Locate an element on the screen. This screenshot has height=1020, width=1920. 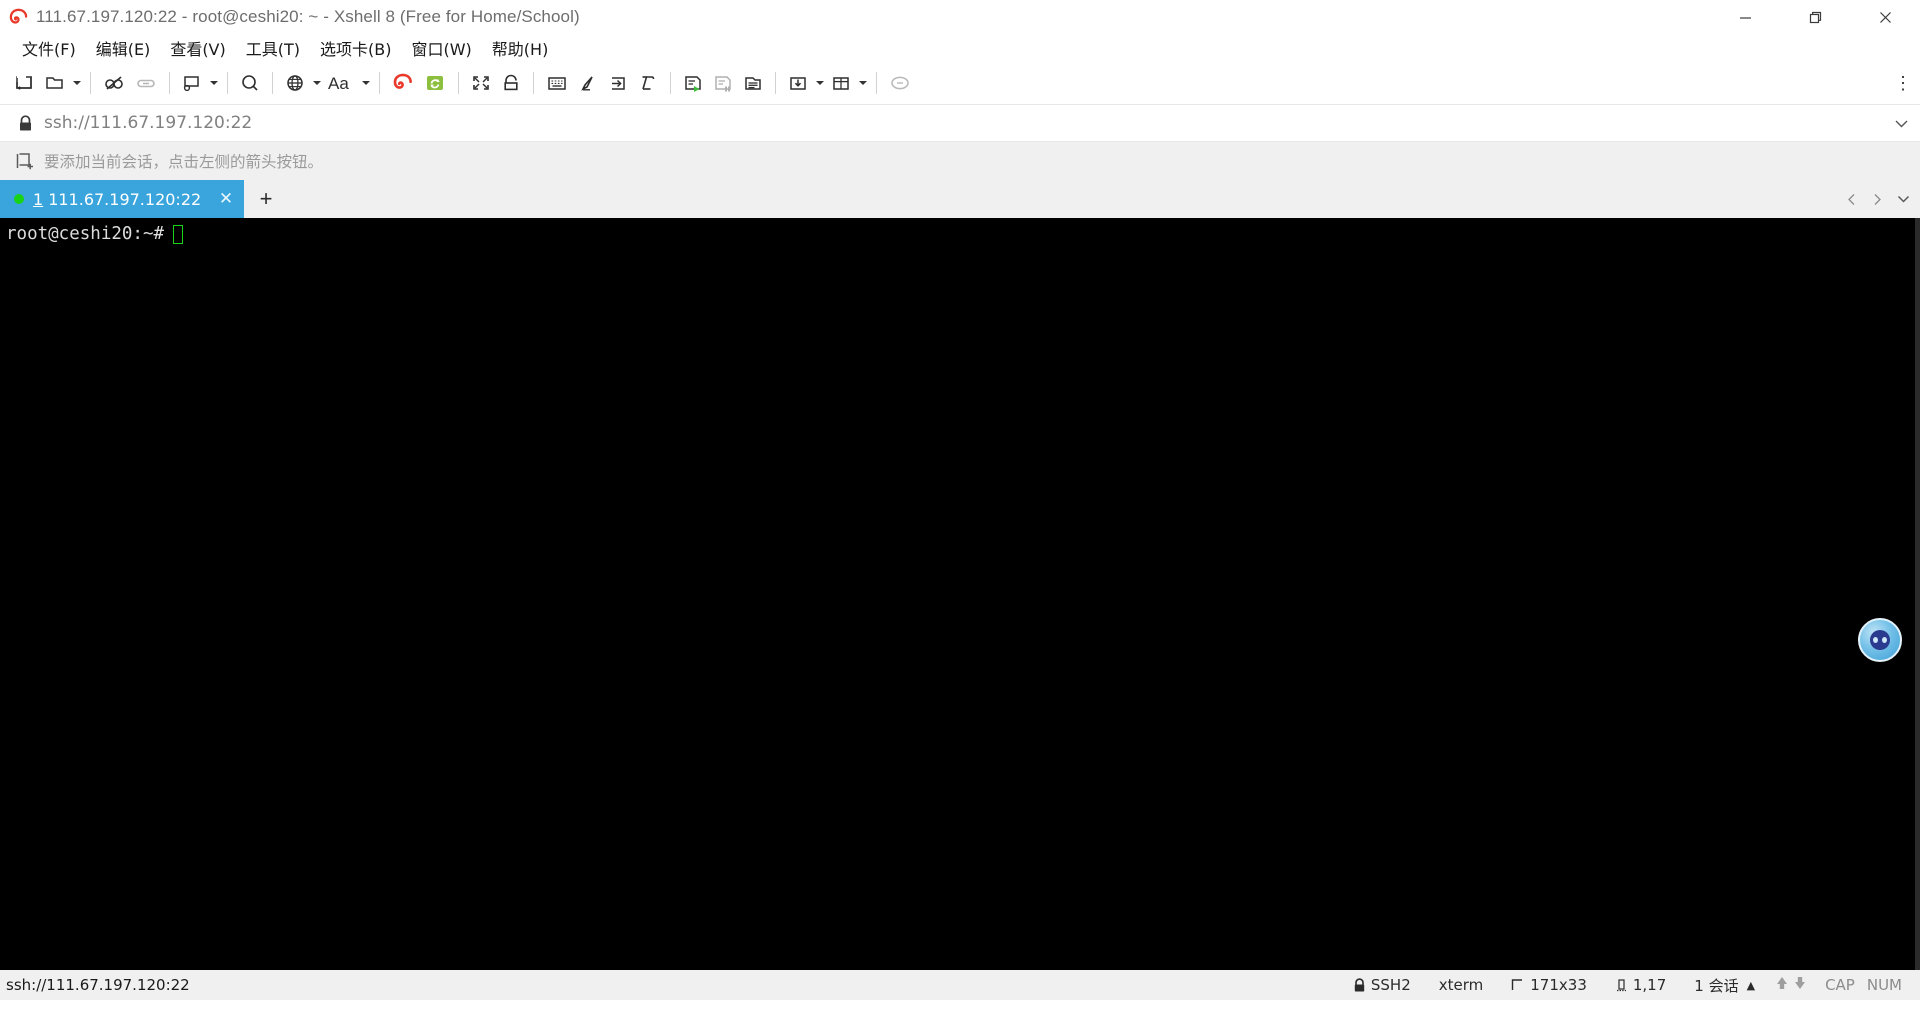
status-protocol: SSH2 is located at coordinates (1382, 985).